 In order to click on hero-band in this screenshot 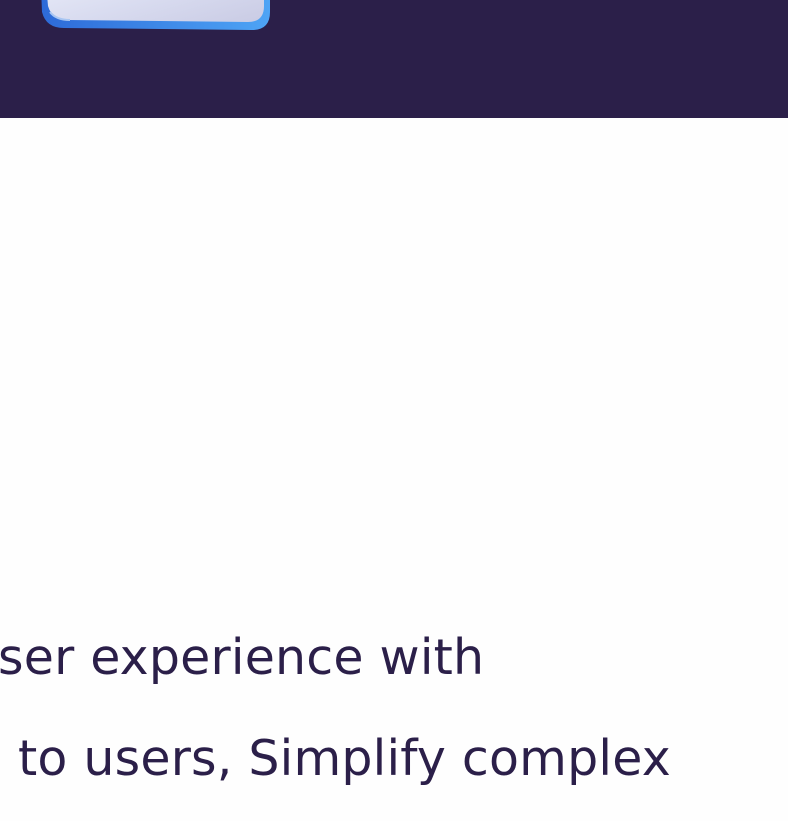, I will do `click(394, 59)`.